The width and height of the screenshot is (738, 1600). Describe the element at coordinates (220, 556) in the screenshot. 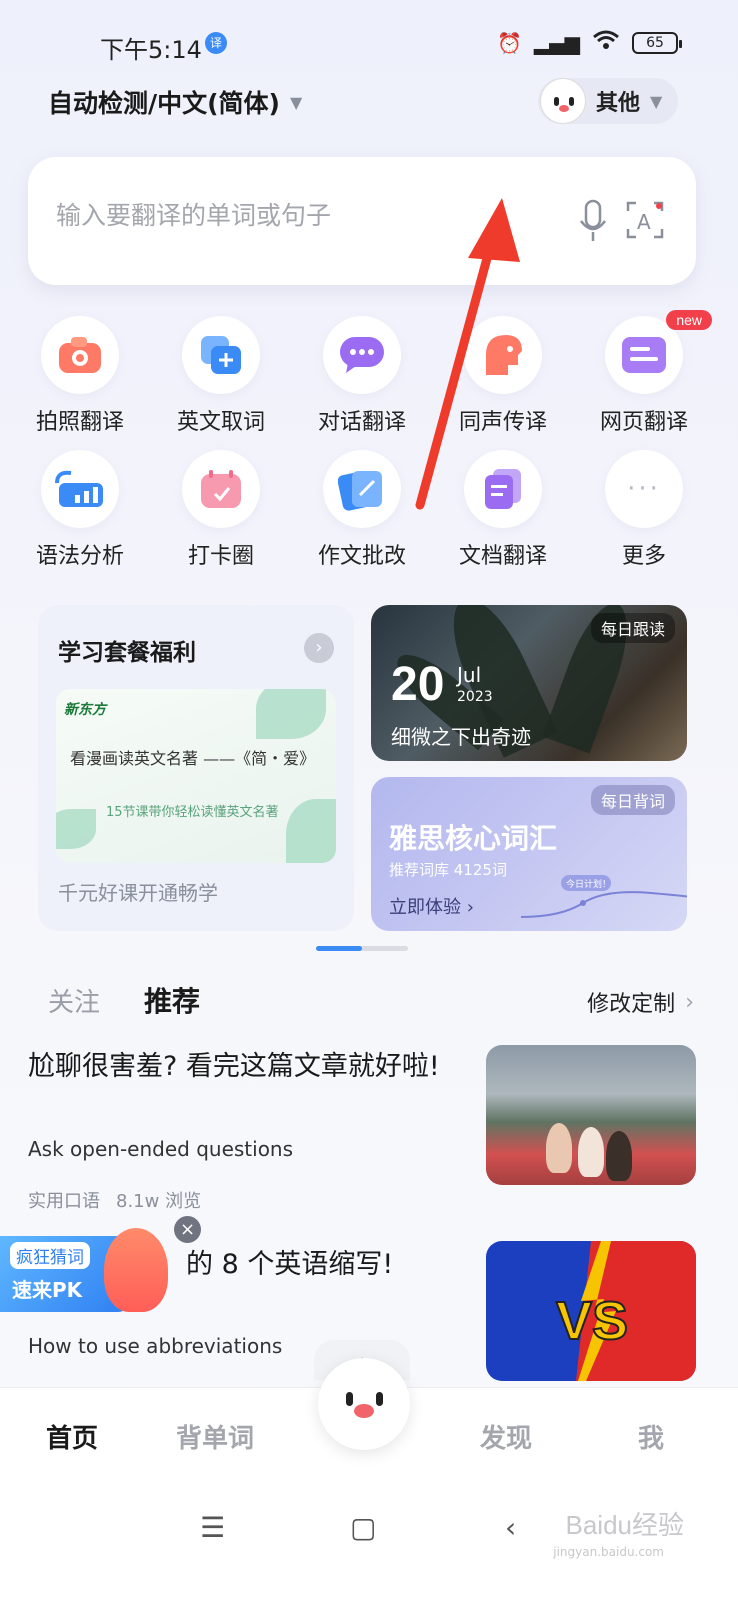

I see `feature-label: 打卡圈` at that location.